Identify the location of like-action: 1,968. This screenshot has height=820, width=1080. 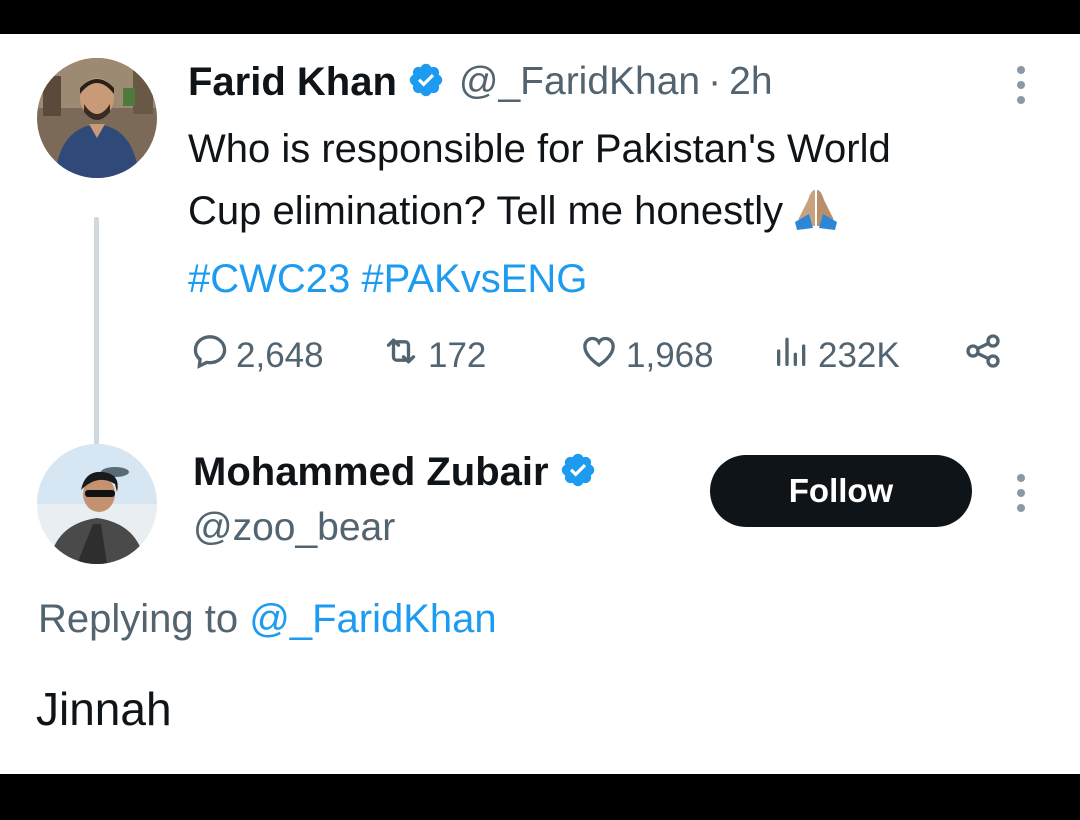
(646, 355).